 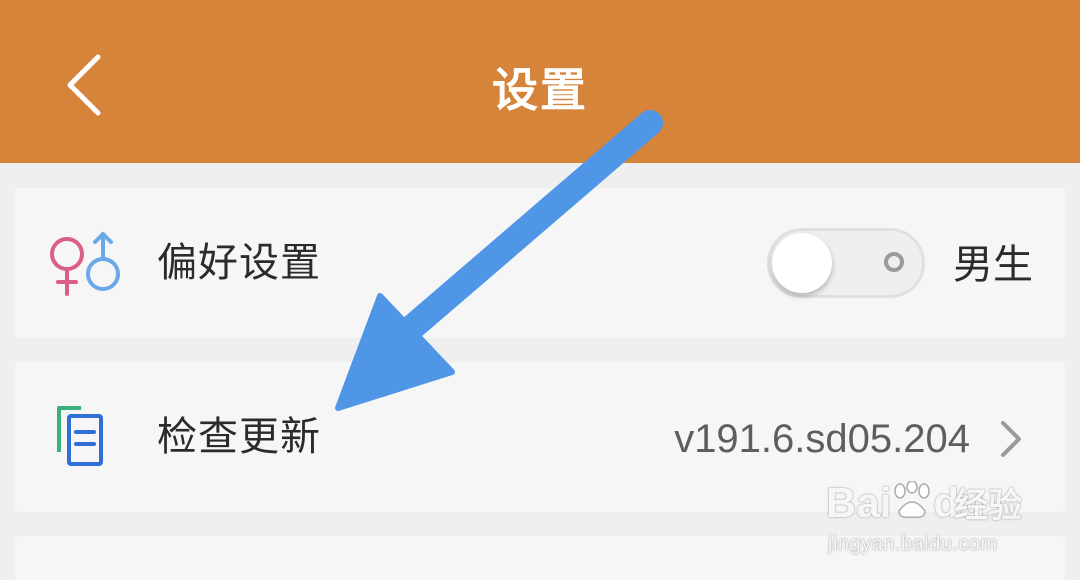 I want to click on check-update-label: 检查更新, so click(x=239, y=437).